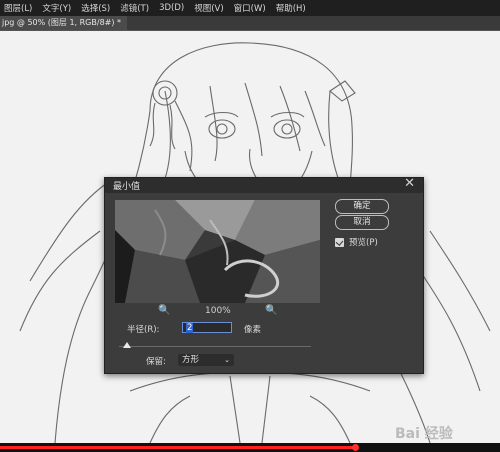 This screenshot has width=500, height=452. I want to click on ok-button: 确定, so click(362, 206).